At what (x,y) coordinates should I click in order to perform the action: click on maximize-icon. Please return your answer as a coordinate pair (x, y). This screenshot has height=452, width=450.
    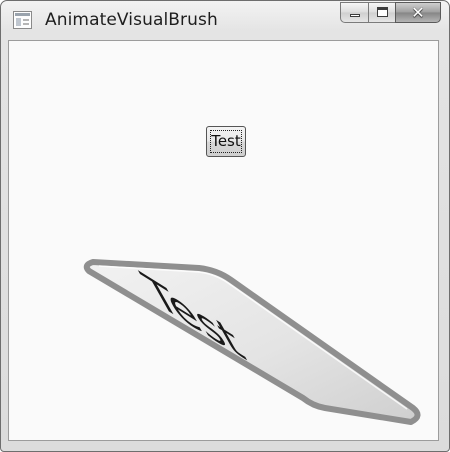
    Looking at the image, I should click on (382, 12).